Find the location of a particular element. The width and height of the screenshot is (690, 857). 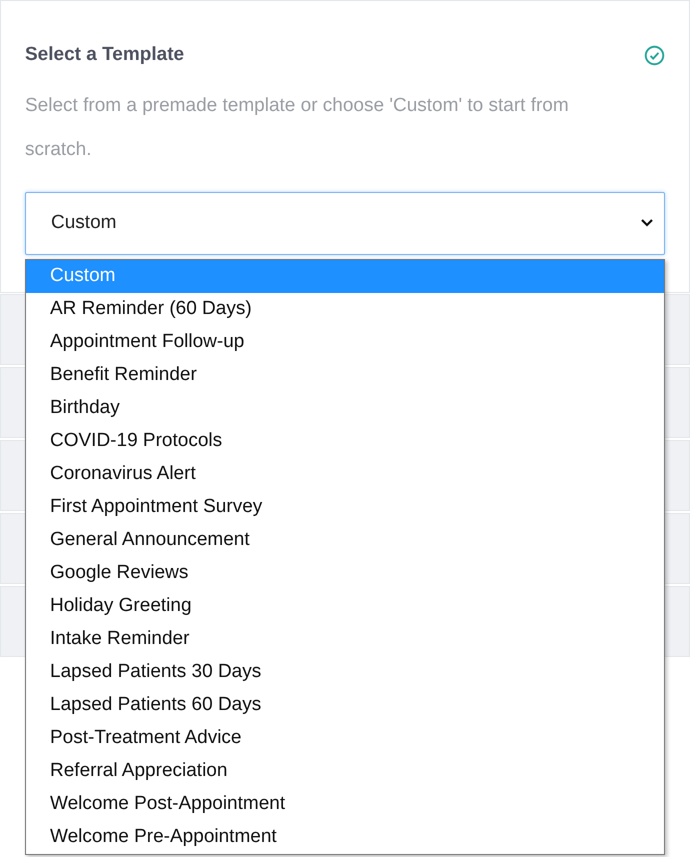

dropdown-option: Google Reviews is located at coordinates (345, 573).